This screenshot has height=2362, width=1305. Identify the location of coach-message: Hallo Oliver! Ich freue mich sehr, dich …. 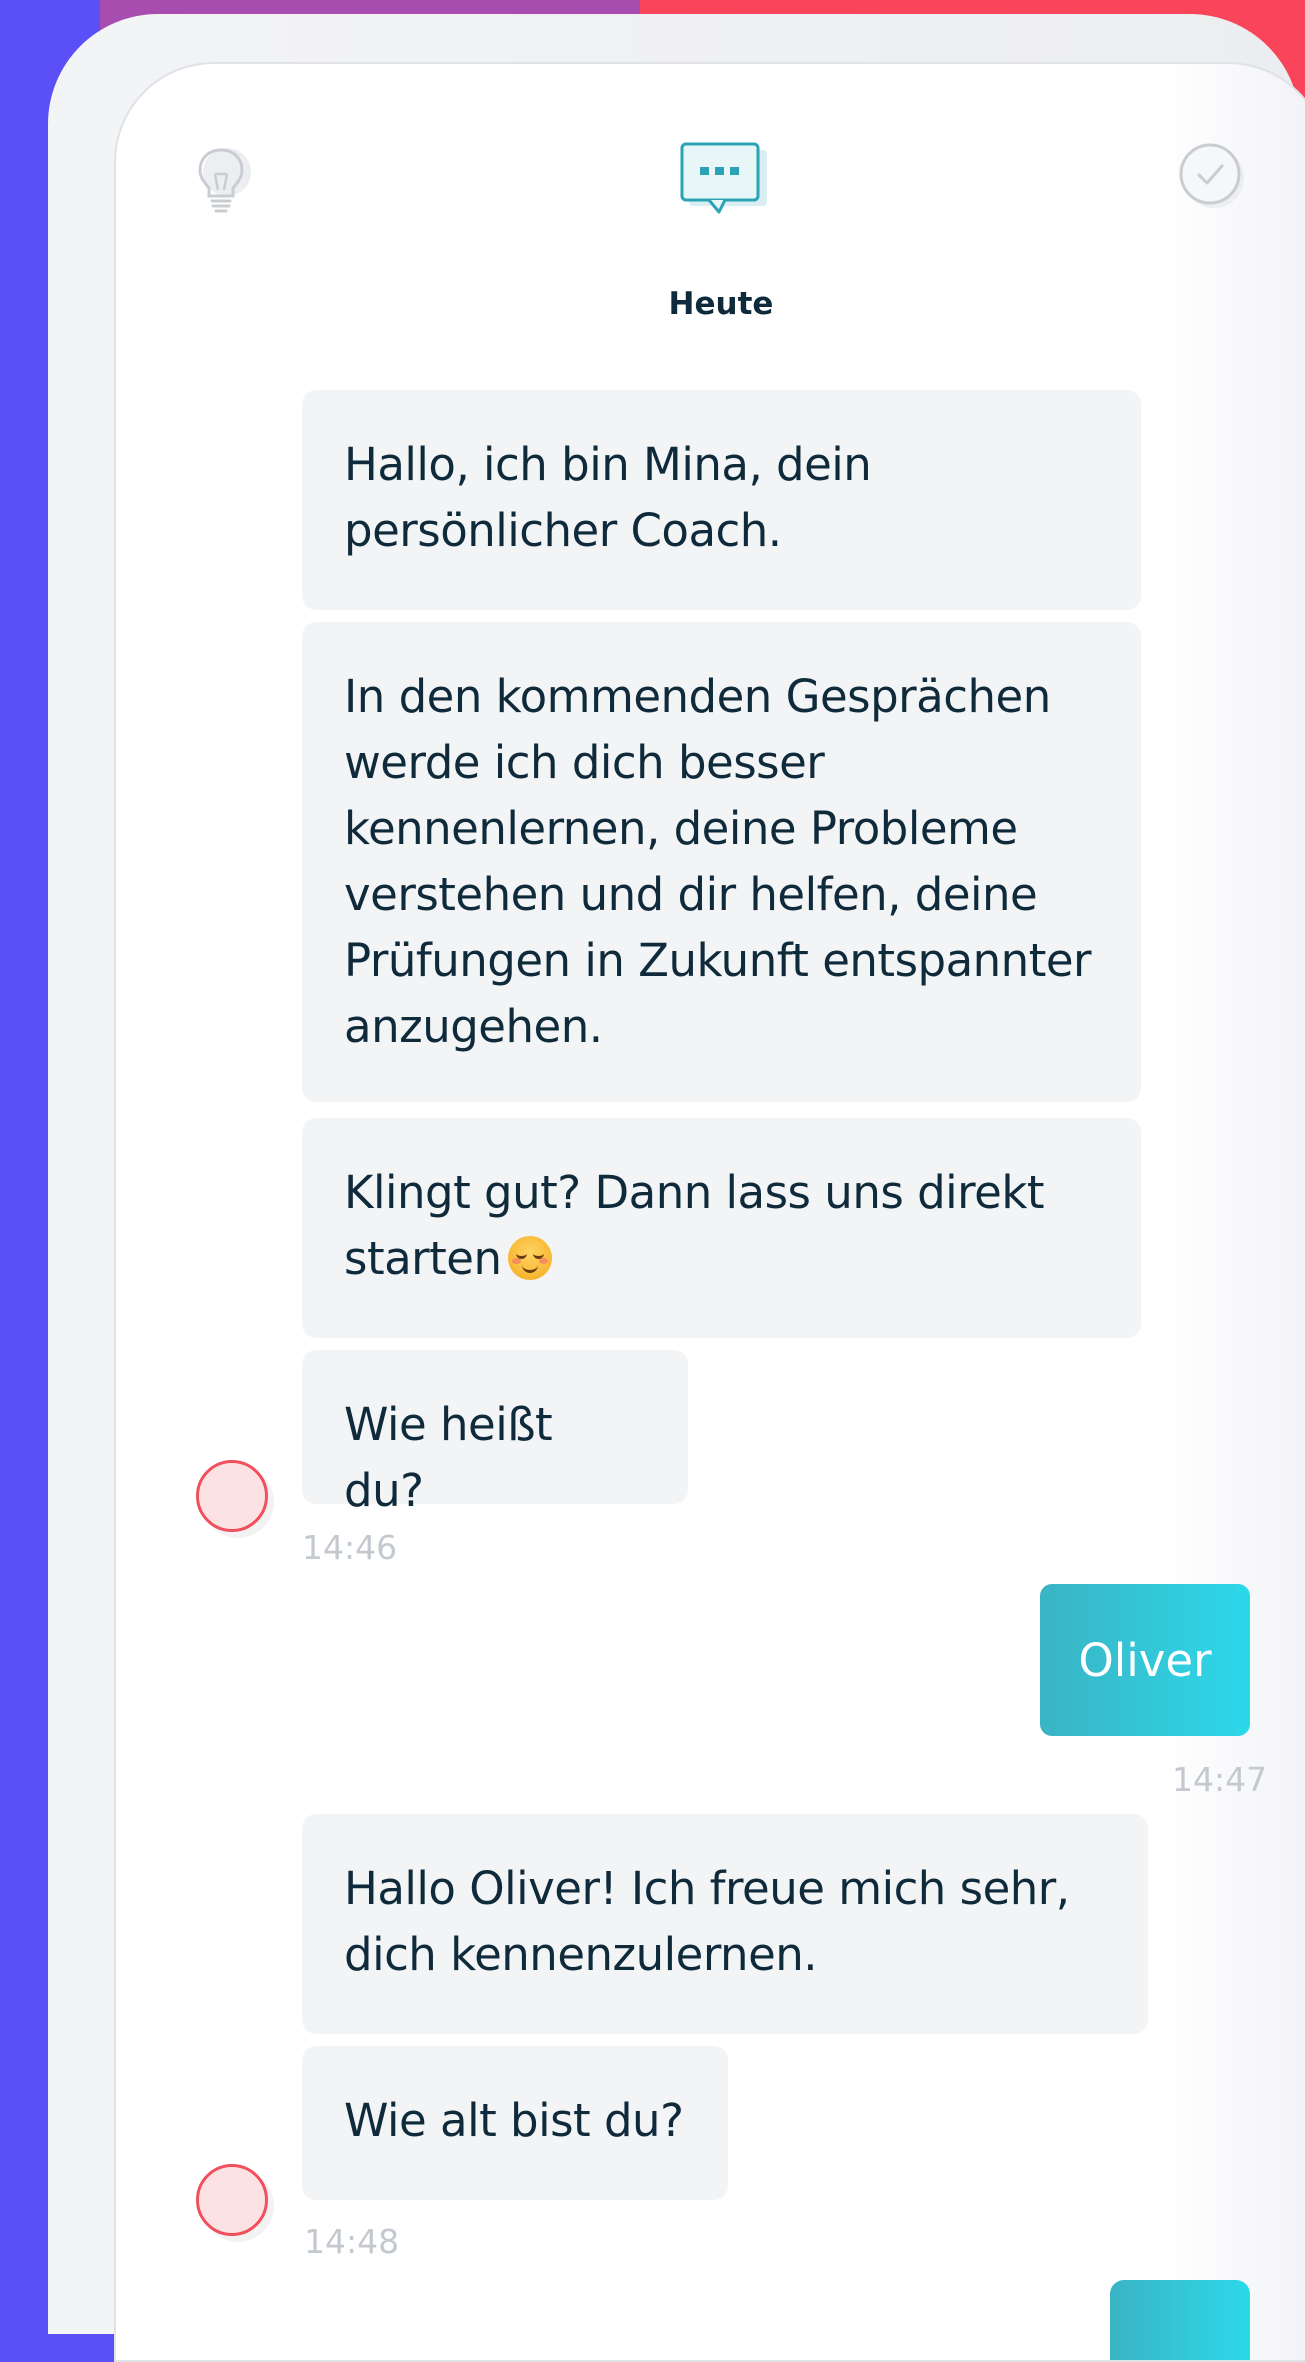
(725, 1924).